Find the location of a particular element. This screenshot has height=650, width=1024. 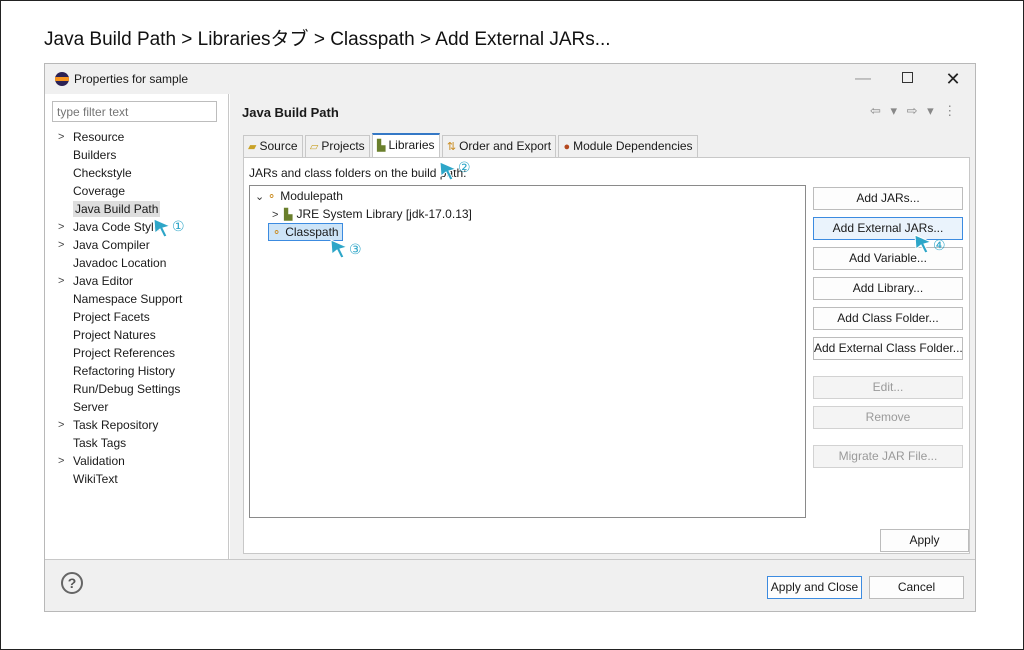

cancel-button: Cancel is located at coordinates (916, 587).